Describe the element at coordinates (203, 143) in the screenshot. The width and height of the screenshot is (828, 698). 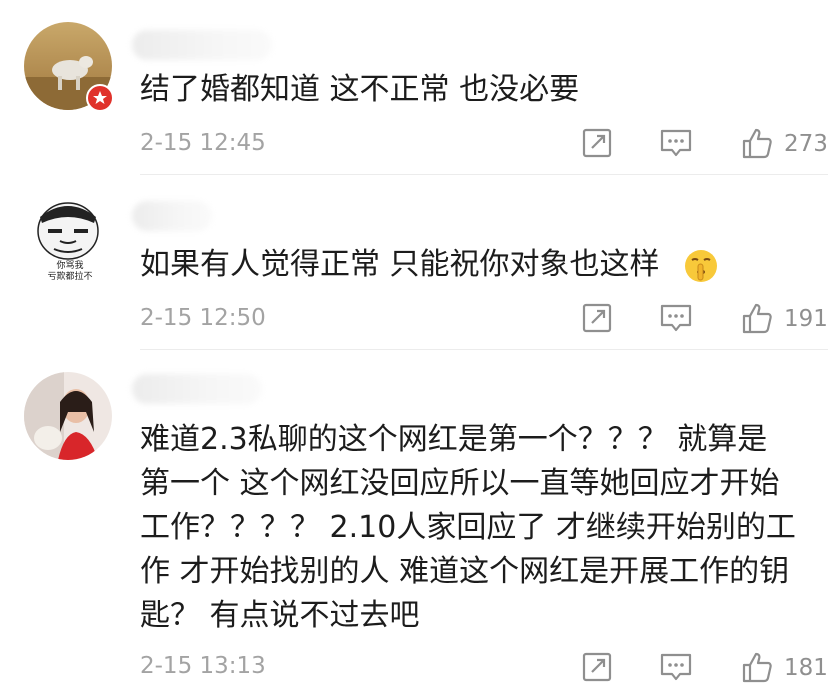
I see `comment-time: 2-15 12:45` at that location.